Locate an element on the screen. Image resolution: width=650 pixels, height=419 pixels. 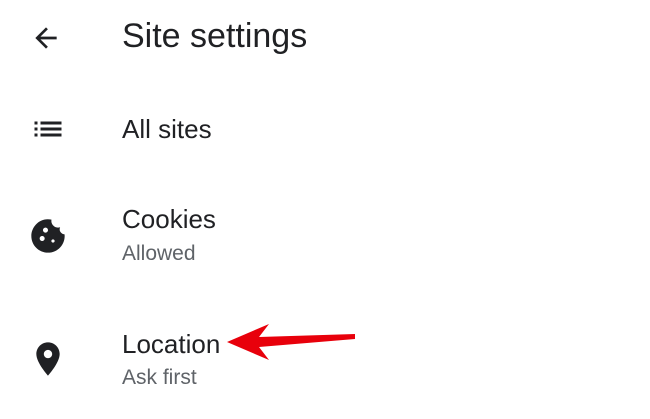
settings-item-label: Location is located at coordinates (171, 344).